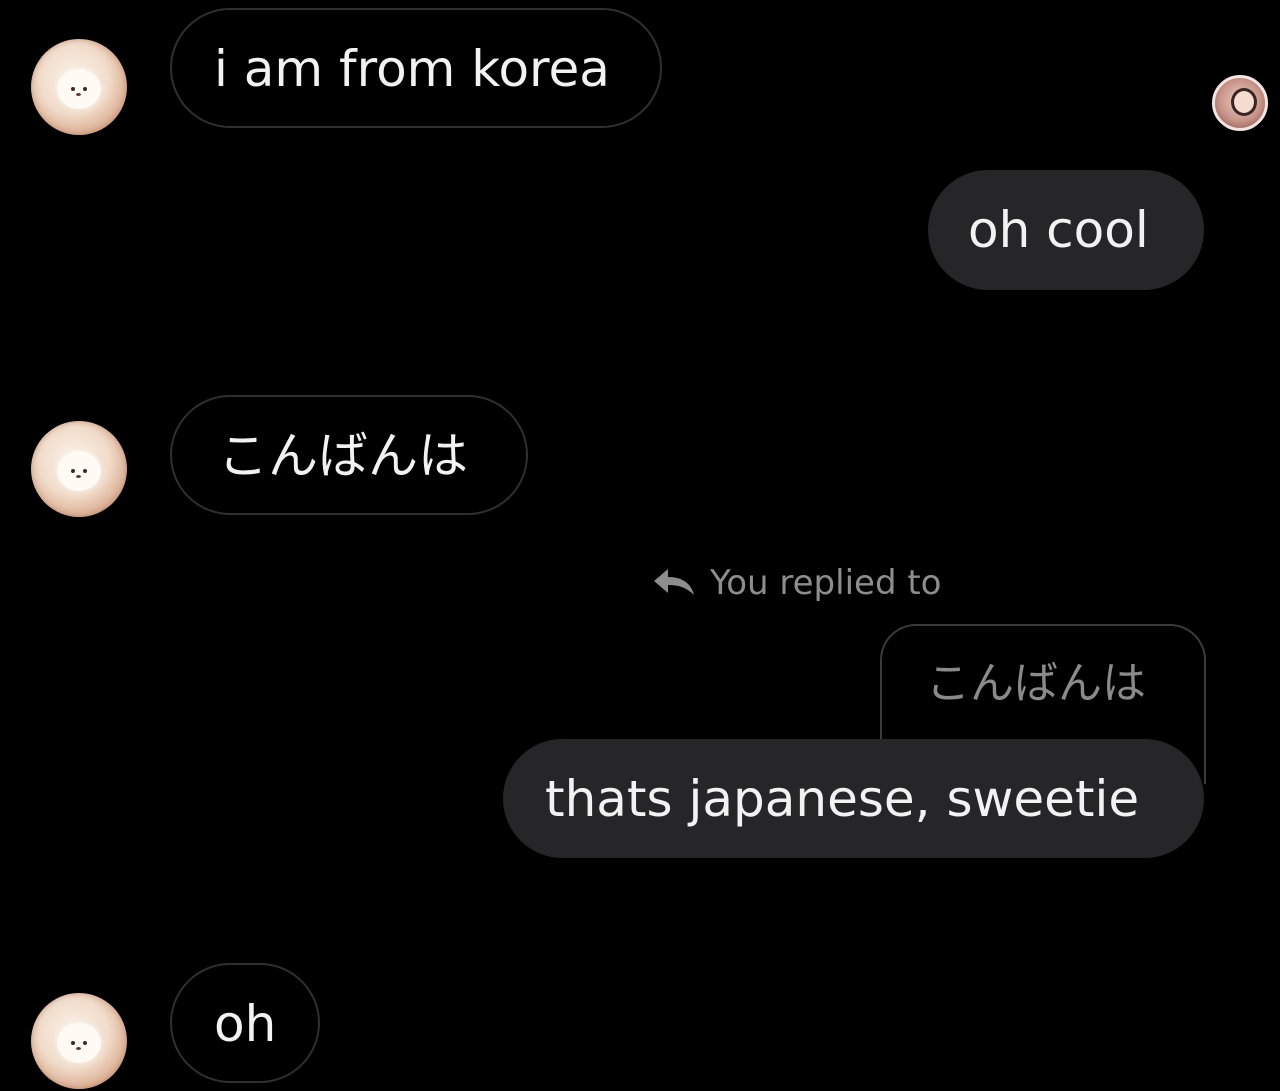 Image resolution: width=1280 pixels, height=1091 pixels. What do you see at coordinates (826, 583) in the screenshot?
I see `reply-context-label: You replied to` at bounding box center [826, 583].